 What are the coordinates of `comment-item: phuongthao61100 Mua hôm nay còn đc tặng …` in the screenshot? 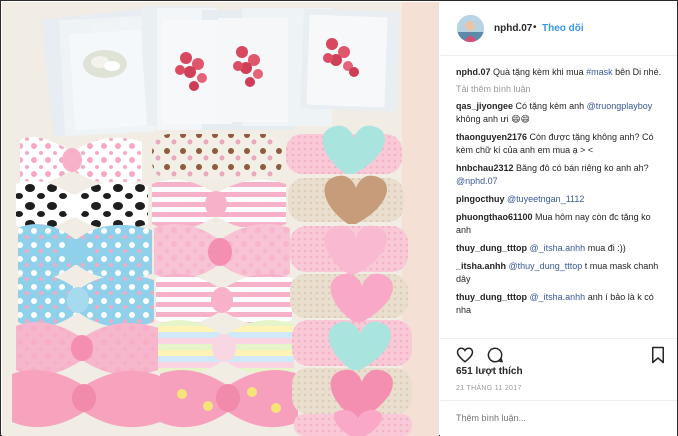 It's located at (559, 224).